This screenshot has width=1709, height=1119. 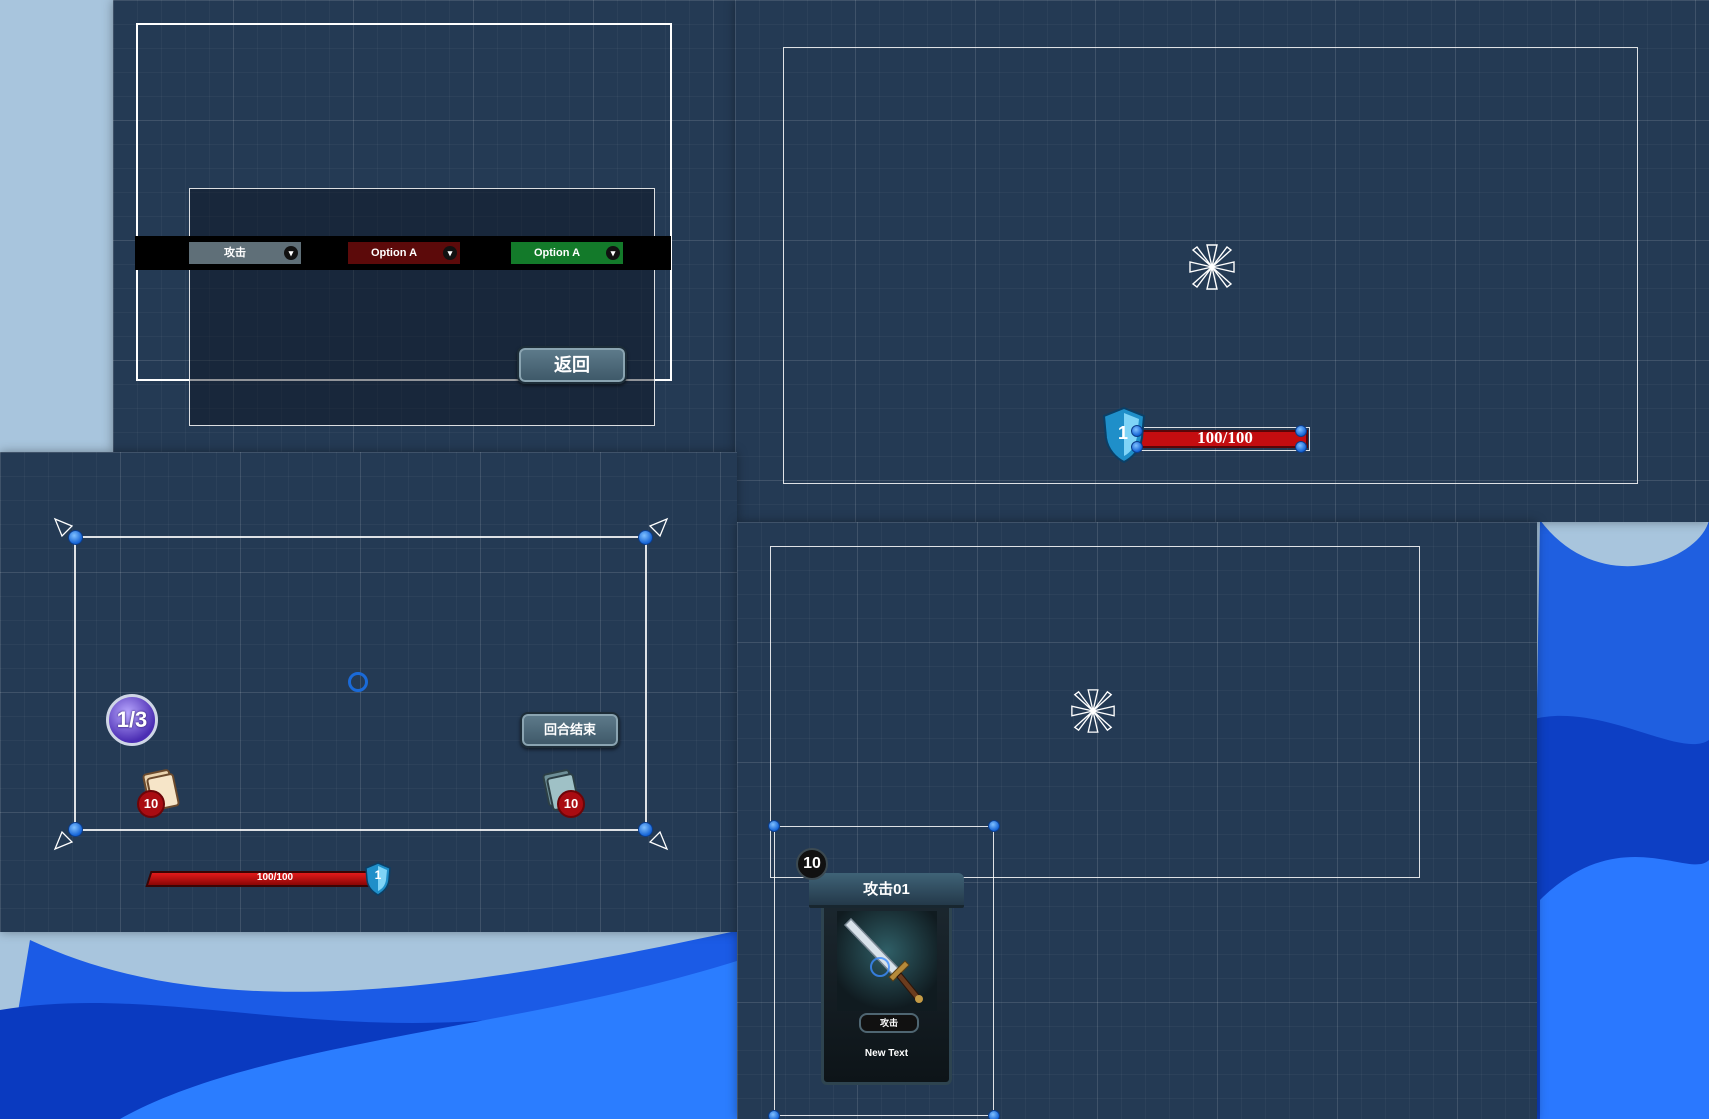 What do you see at coordinates (572, 365) in the screenshot?
I see `back-button: 返回` at bounding box center [572, 365].